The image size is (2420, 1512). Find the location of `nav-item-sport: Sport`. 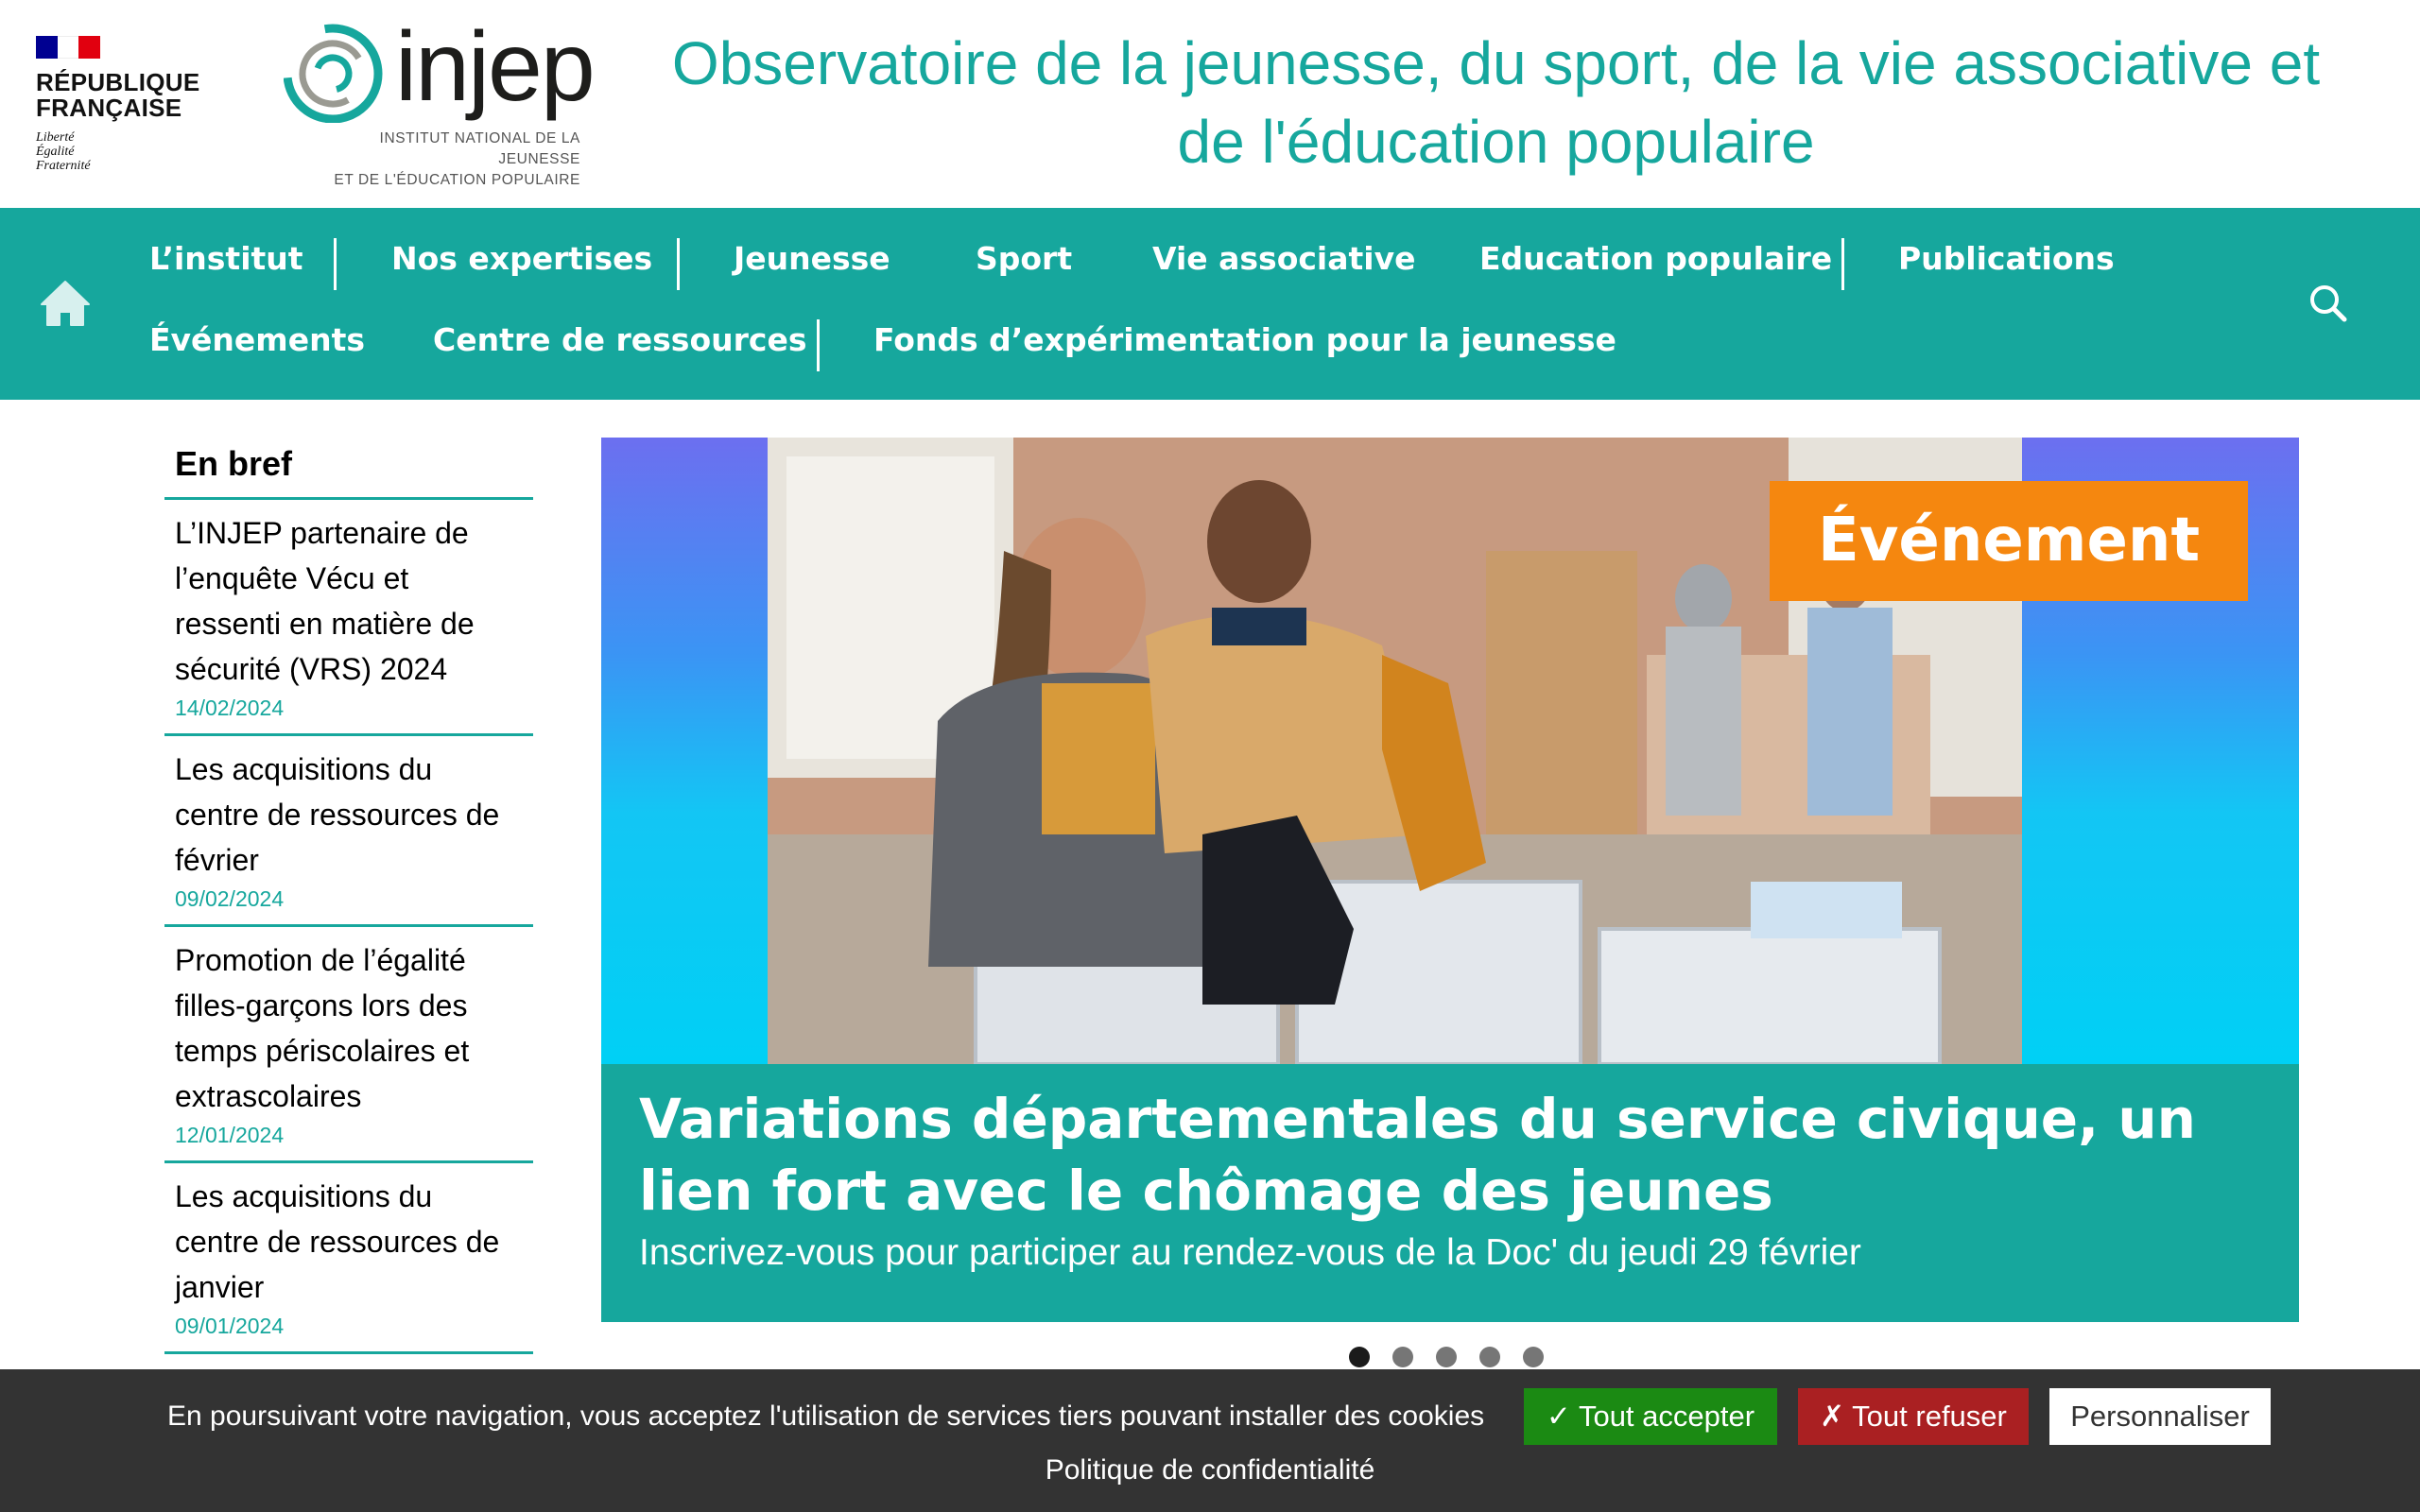

nav-item-sport: Sport is located at coordinates (1024, 259).